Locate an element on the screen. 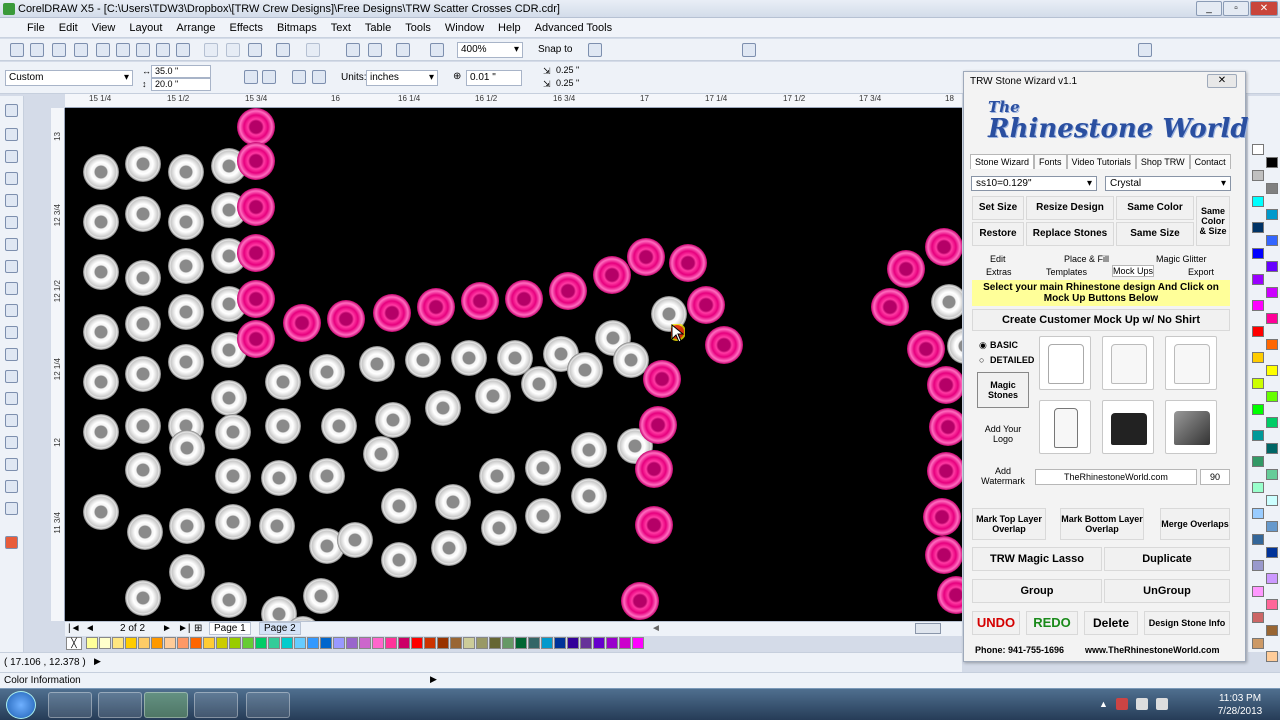 This screenshot has height=720, width=1280. zoom-tool-icon is located at coordinates (11, 178).